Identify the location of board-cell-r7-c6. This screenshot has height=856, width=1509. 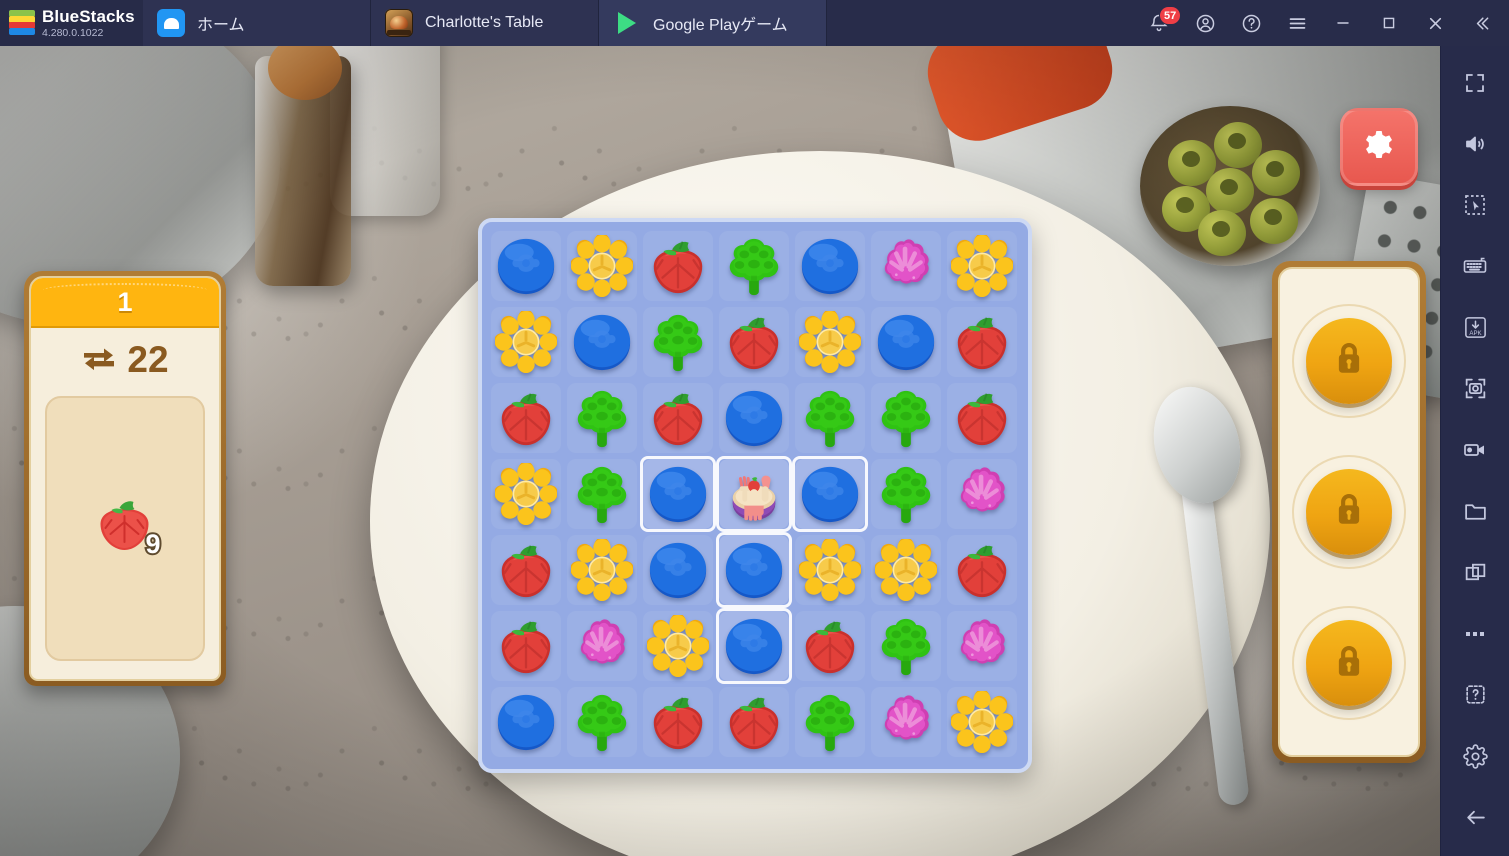
(906, 722).